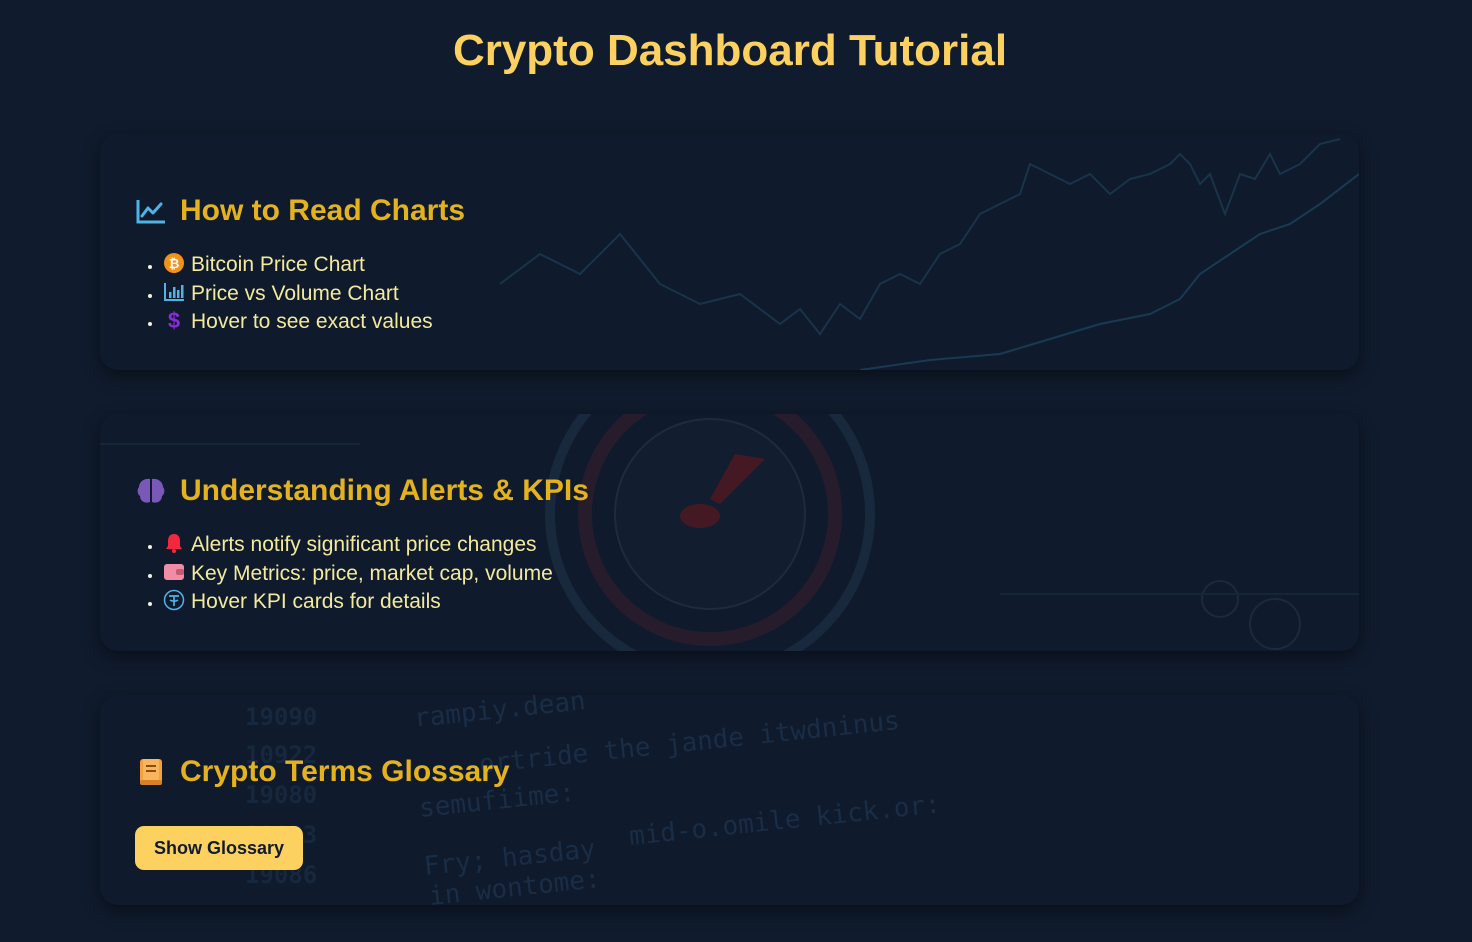 Image resolution: width=1472 pixels, height=942 pixels. I want to click on list-item: ₿ Bitcoin Price Chart, so click(298, 265).